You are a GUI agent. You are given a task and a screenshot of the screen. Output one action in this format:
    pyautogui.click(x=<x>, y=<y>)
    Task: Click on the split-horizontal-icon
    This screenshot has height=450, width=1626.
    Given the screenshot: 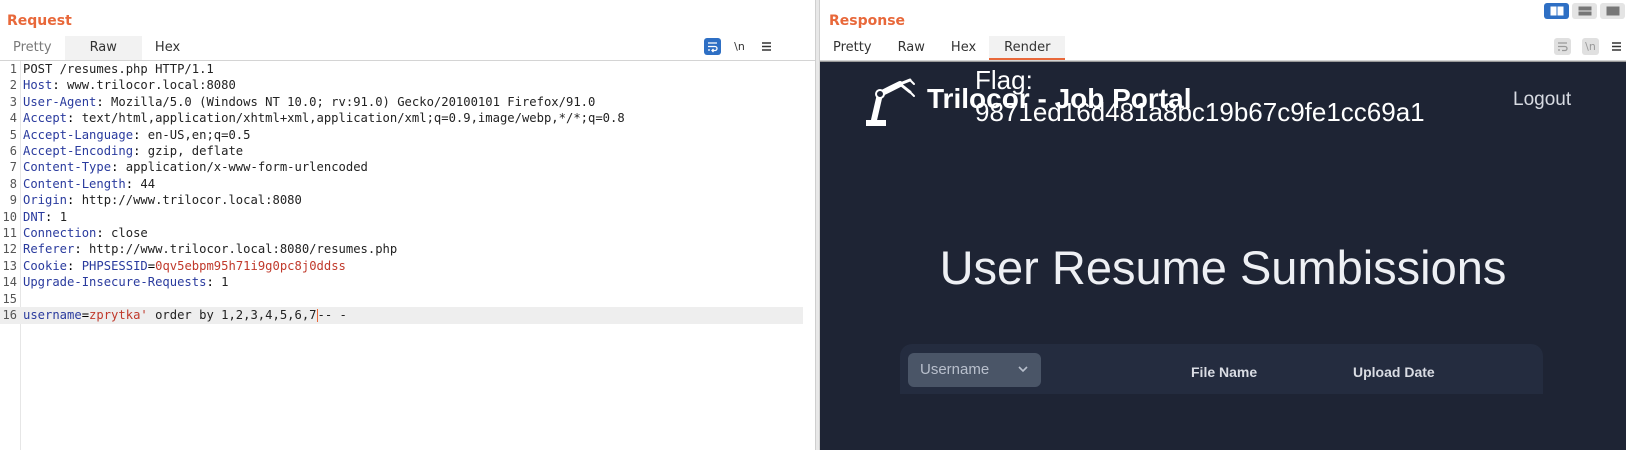 What is the action you would take?
    pyautogui.click(x=1556, y=11)
    